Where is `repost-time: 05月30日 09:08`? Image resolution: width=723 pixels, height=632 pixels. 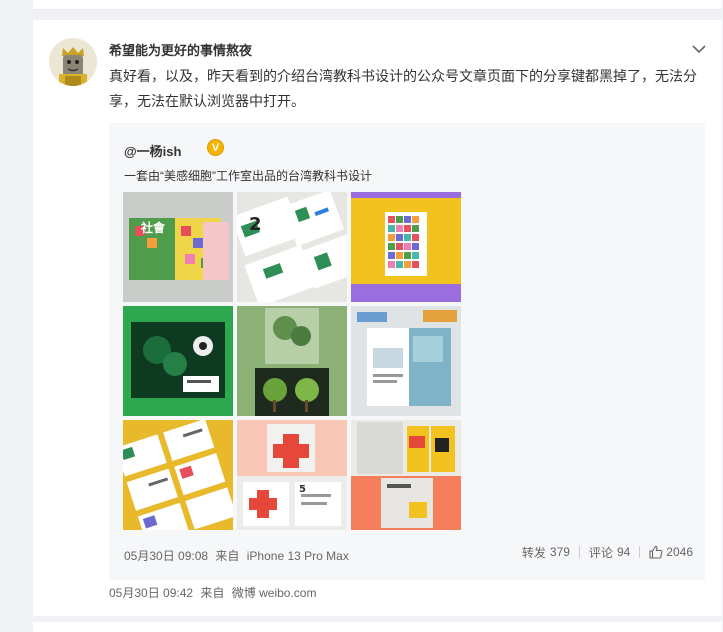
repost-time: 05月30日 09:08 is located at coordinates (166, 556).